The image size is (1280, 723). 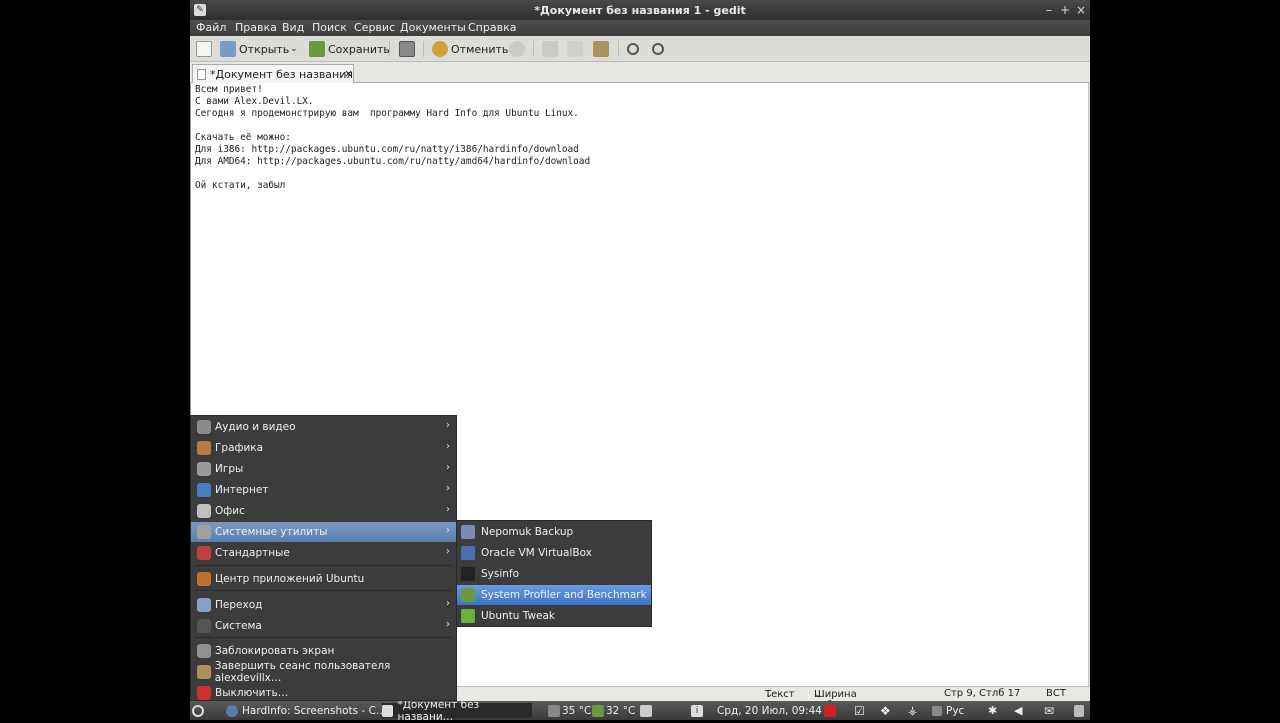 What do you see at coordinates (323, 448) in the screenshot?
I see `menu-item-1: Графика ›` at bounding box center [323, 448].